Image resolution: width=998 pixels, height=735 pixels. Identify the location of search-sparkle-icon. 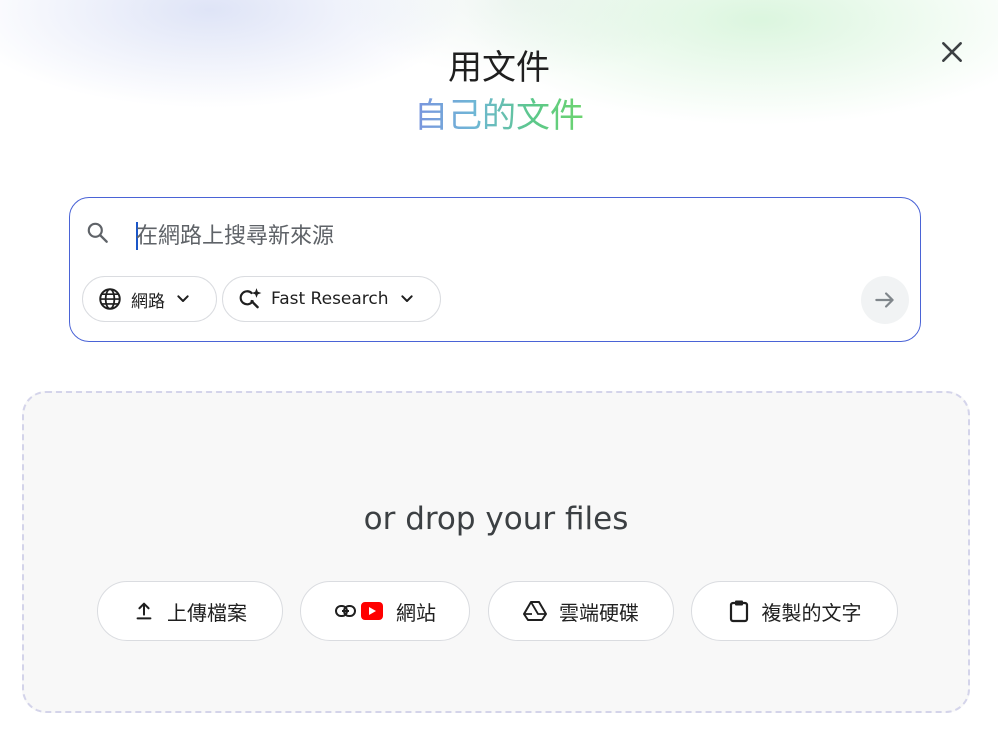
(250, 299).